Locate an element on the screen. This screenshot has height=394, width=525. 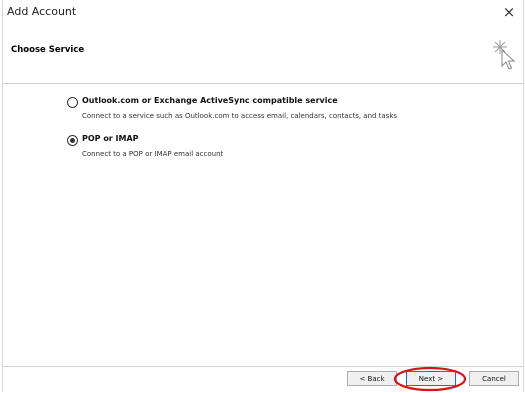
dialog-footer: < Back Next > Cancel is located at coordinates (263, 379).